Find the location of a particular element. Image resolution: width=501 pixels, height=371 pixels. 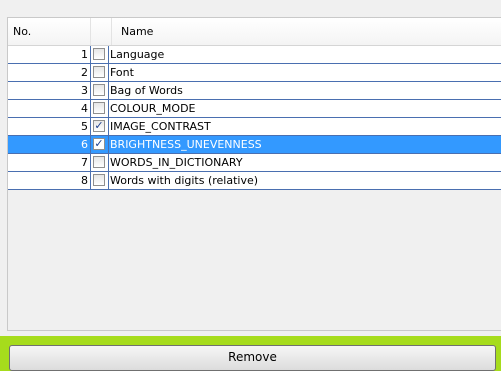

table-row: 7 WORDS_IN_DICTIONARY is located at coordinates (254, 163).